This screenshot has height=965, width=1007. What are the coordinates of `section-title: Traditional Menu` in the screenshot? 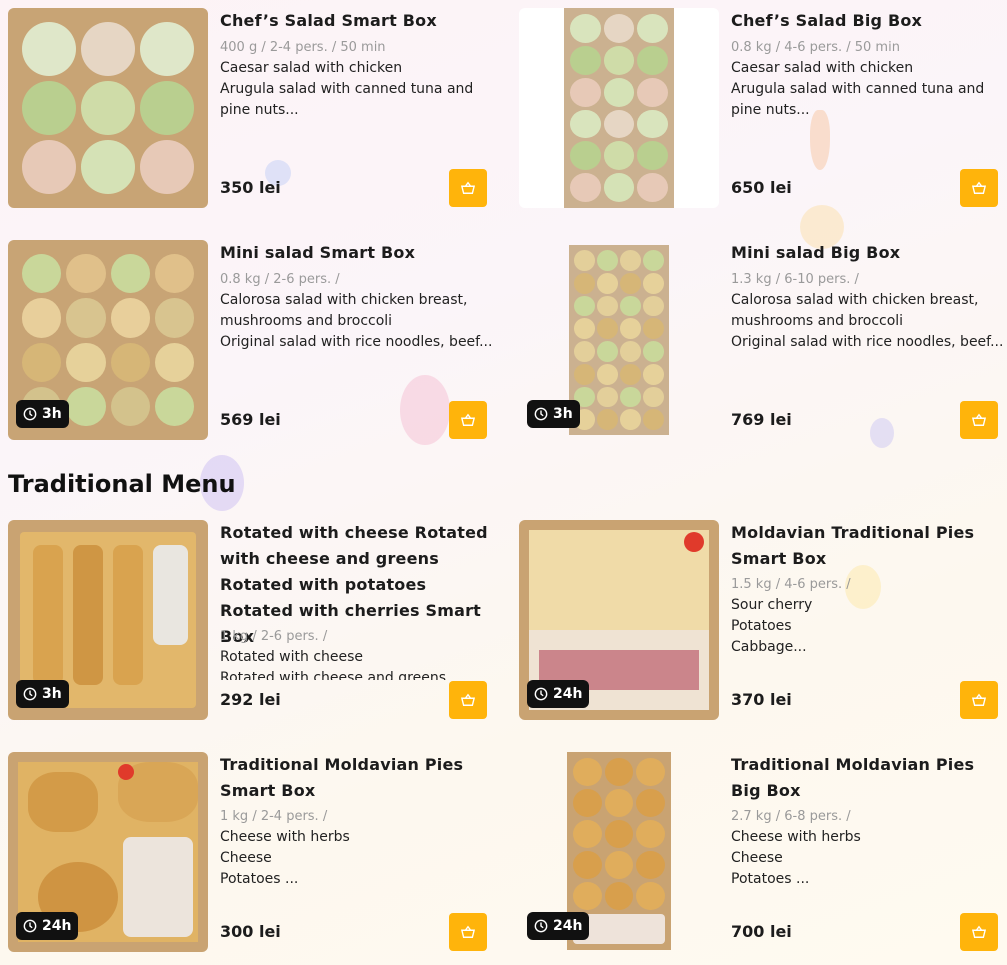 It's located at (122, 484).